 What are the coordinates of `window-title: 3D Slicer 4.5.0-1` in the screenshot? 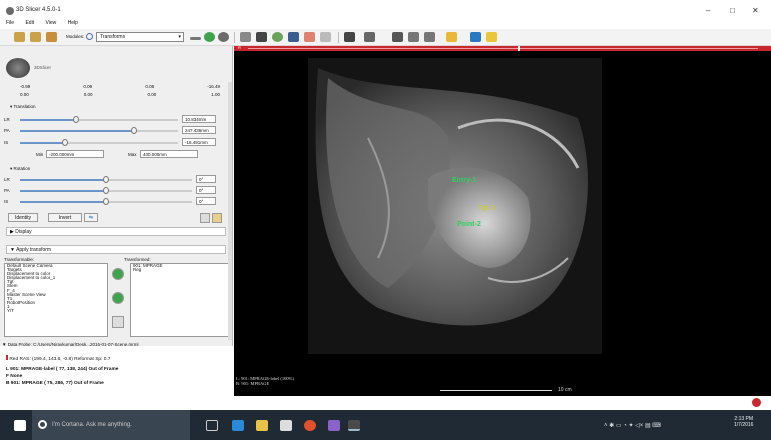 It's located at (38, 10).